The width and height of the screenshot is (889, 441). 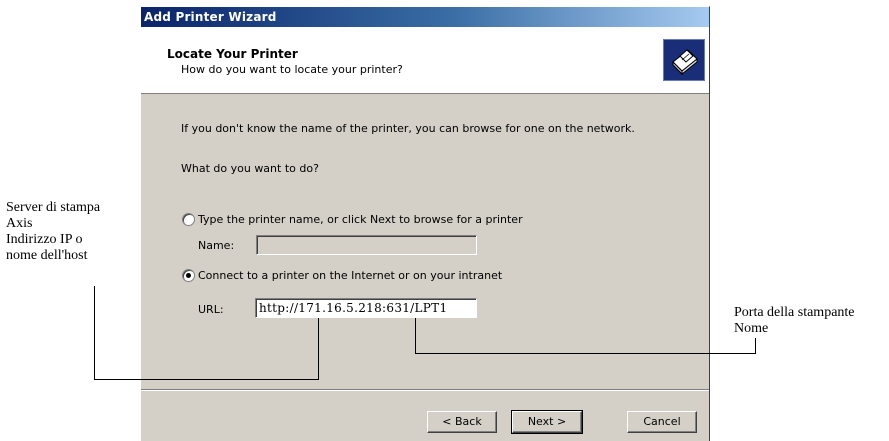 I want to click on annotation-left-line-2: Axis, so click(x=19, y=223).